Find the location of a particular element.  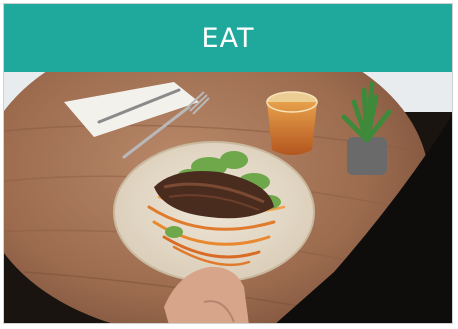

card-title: EAT is located at coordinates (228, 38).